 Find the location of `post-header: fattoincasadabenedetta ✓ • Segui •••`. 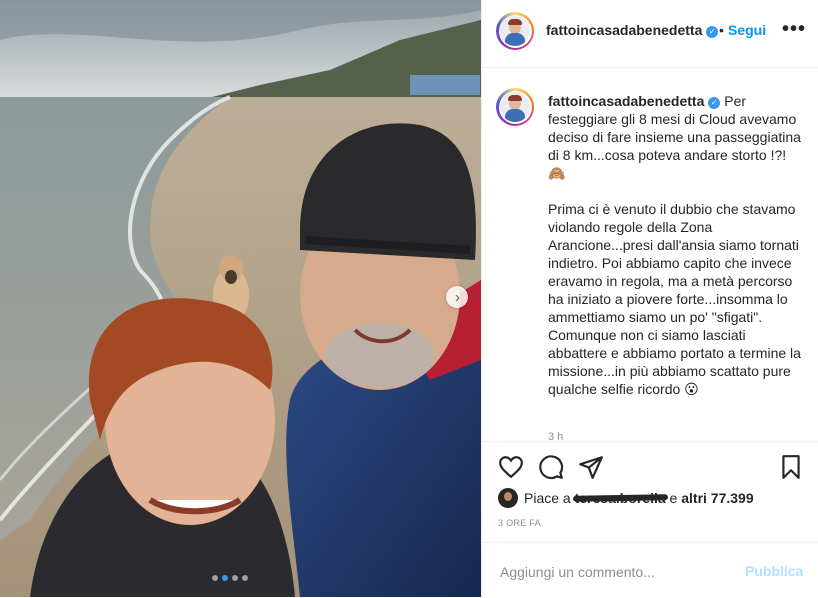

post-header: fattoincasadabenedetta ✓ • Segui ••• is located at coordinates (650, 34).